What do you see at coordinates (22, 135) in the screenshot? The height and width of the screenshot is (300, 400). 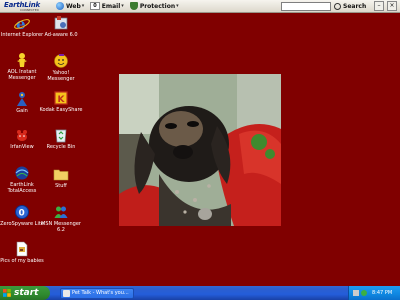 I see `irfanview-icon` at bounding box center [22, 135].